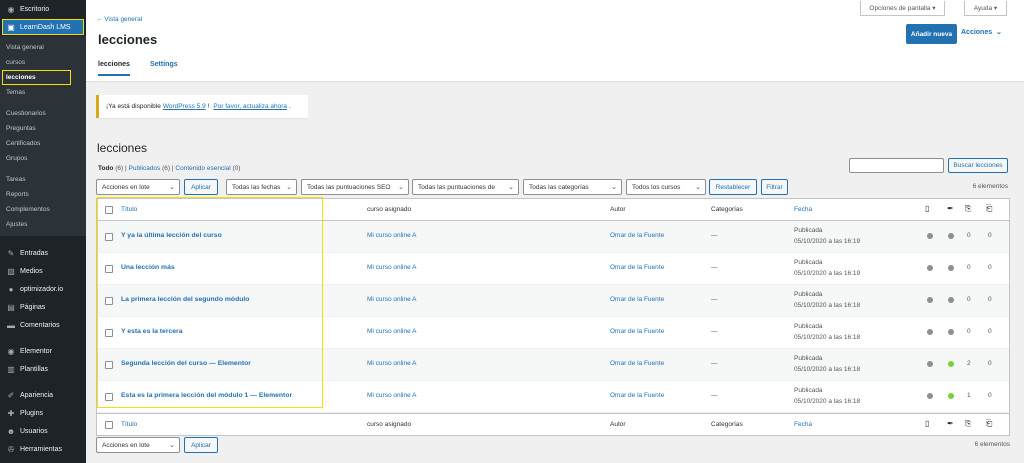 The height and width of the screenshot is (463, 1024). Describe the element at coordinates (43, 325) in the screenshot. I see `sidebar-item-comentarios: ▬ Comentarios` at that location.